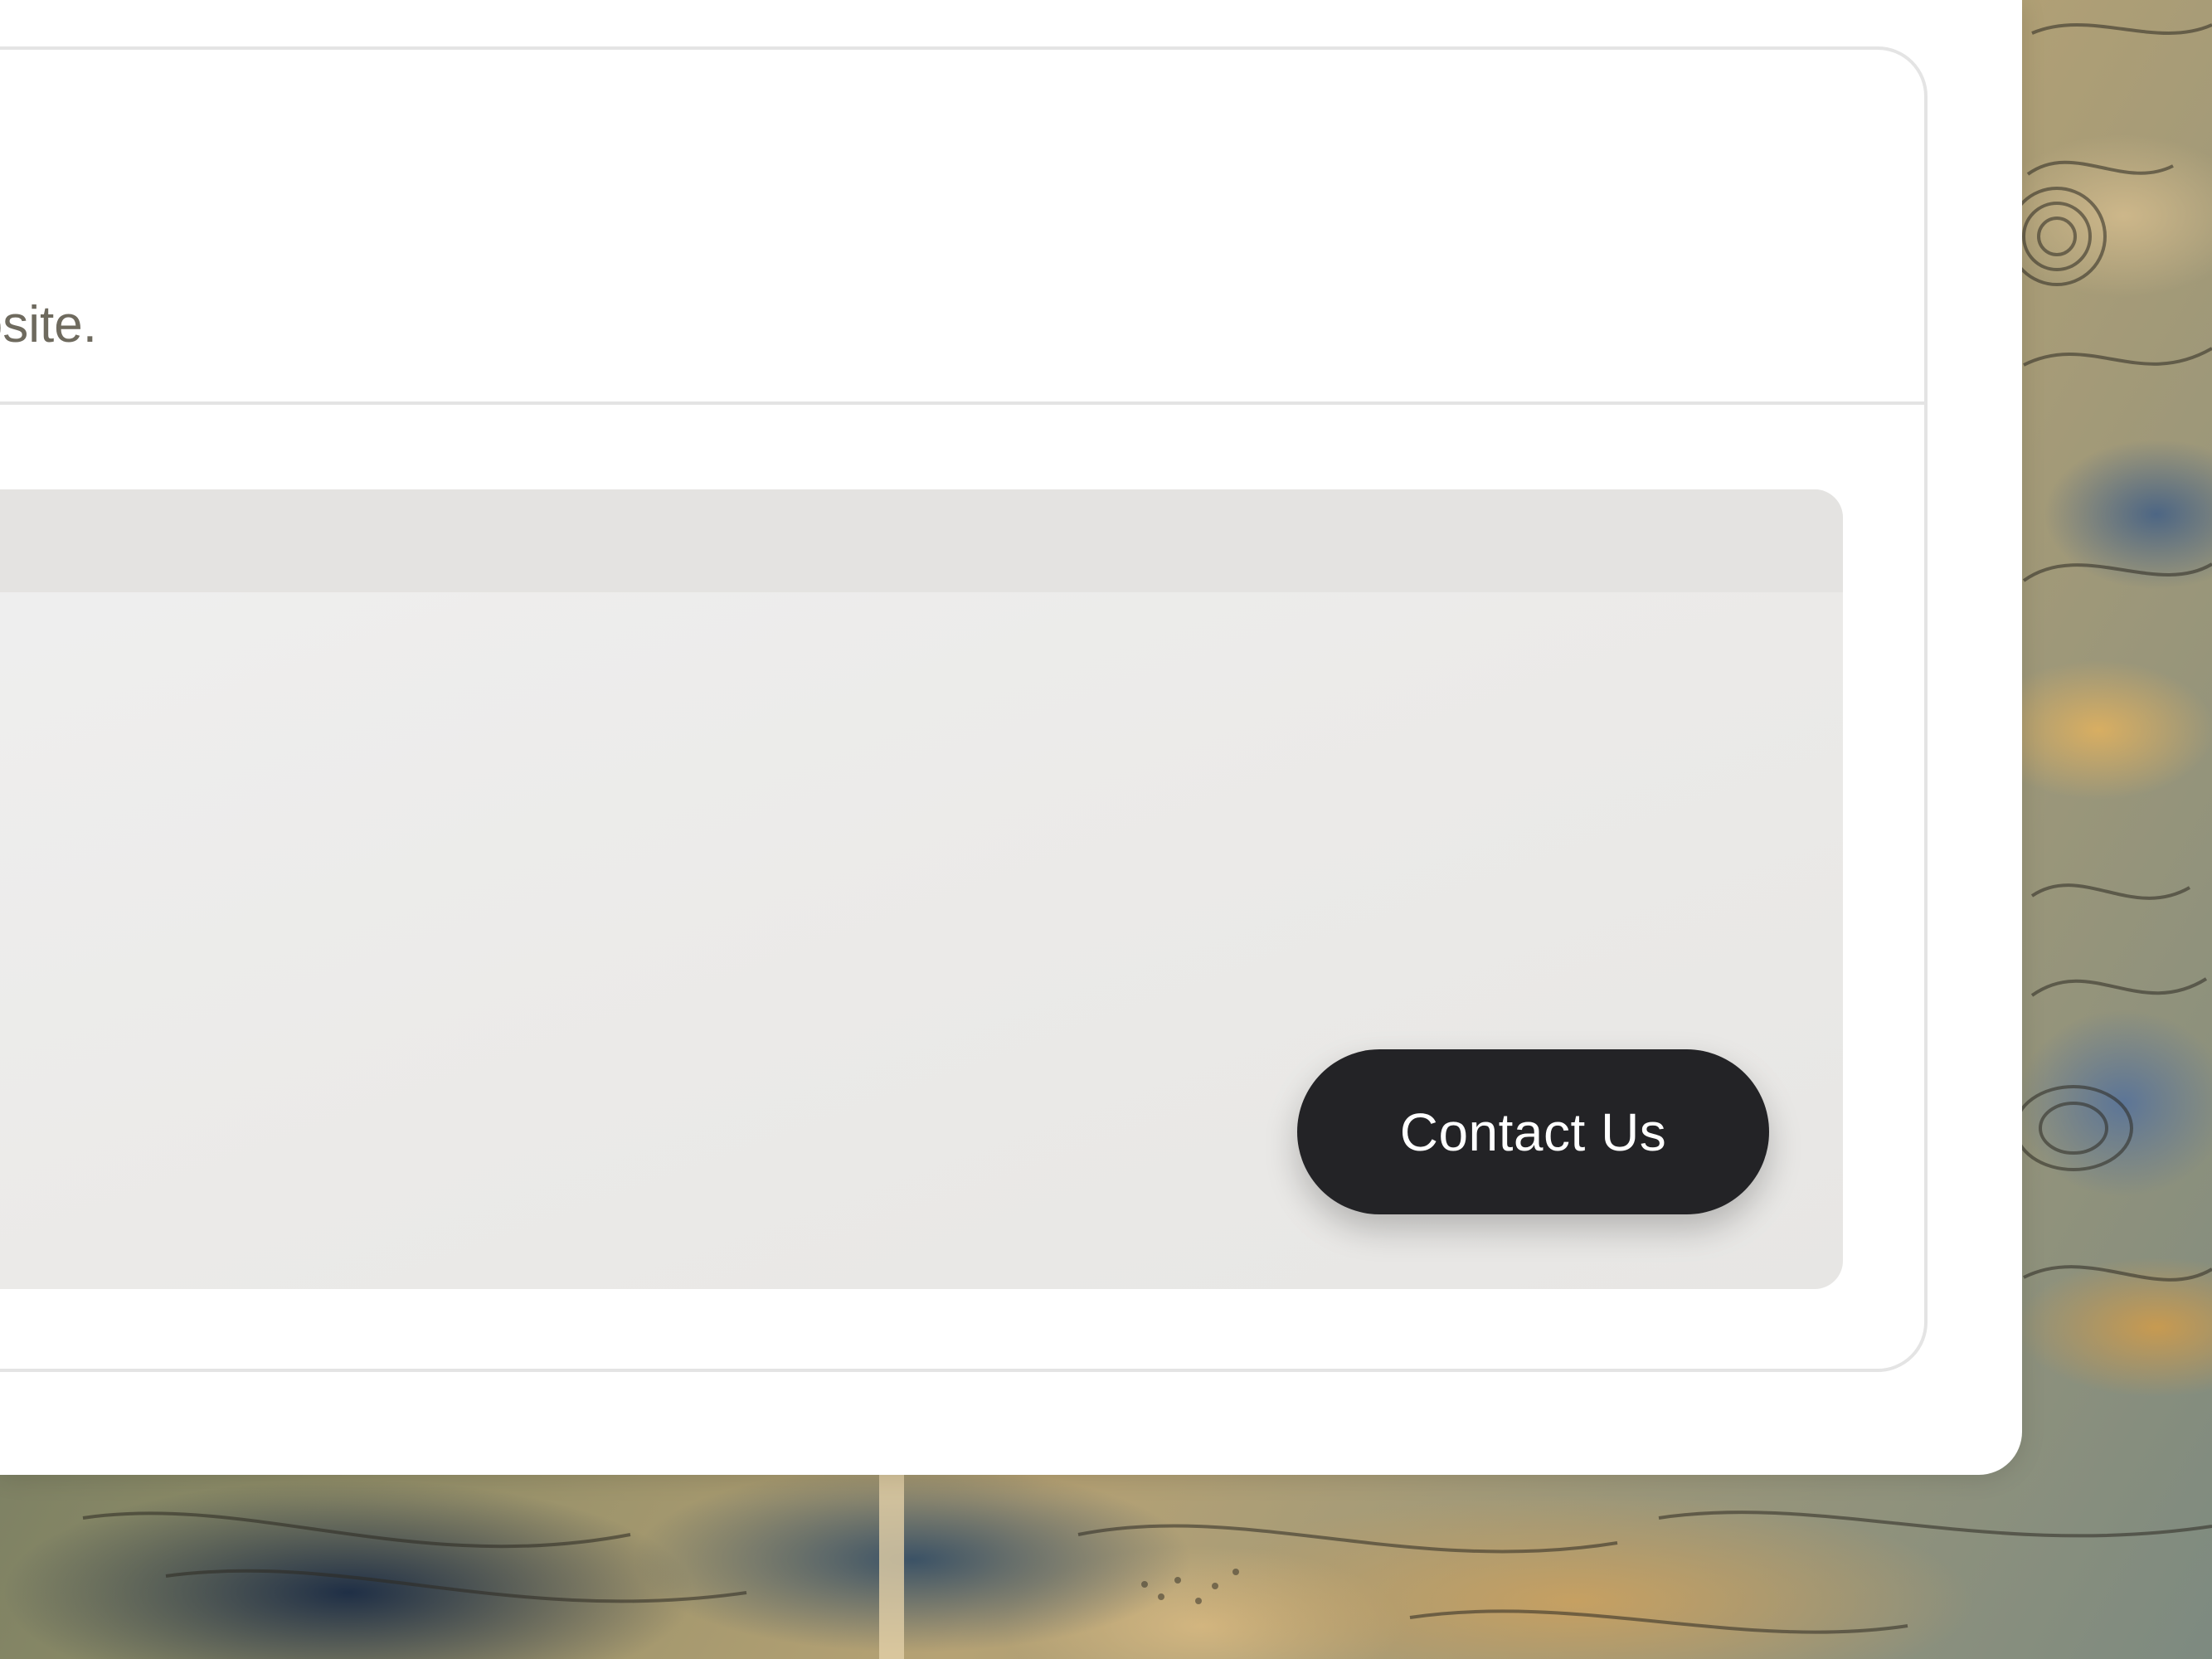 Image resolution: width=2212 pixels, height=1659 pixels. What do you see at coordinates (1533, 1131) in the screenshot?
I see `contact-us-button: Contact Us` at bounding box center [1533, 1131].